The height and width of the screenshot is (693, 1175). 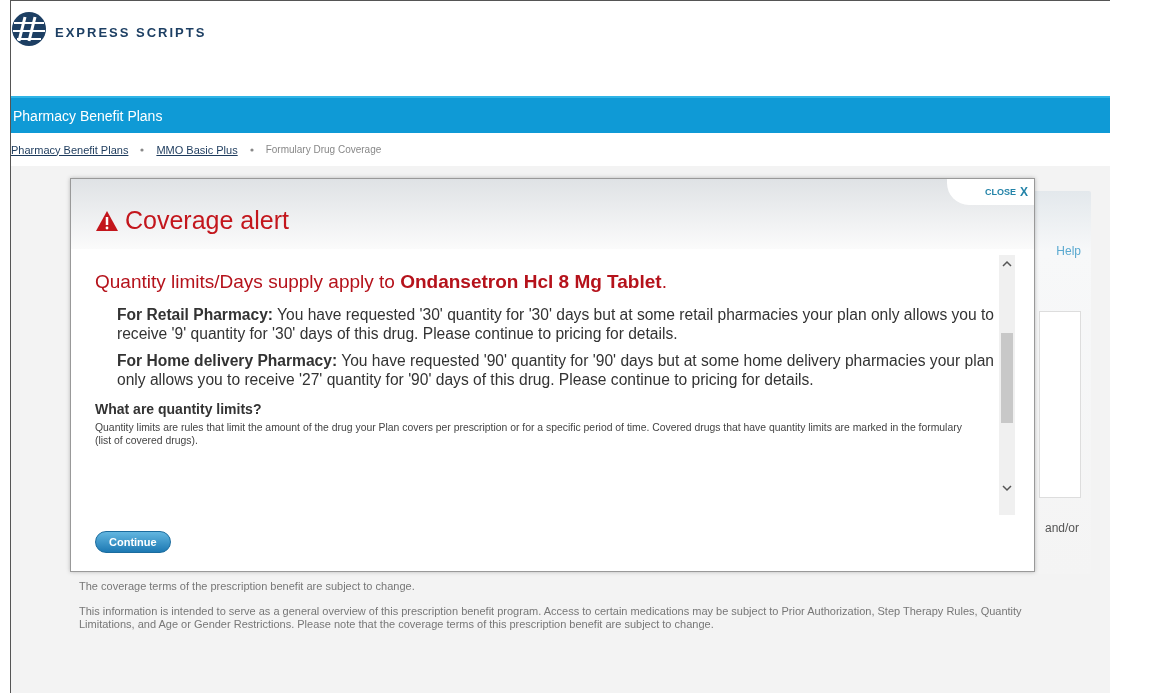 What do you see at coordinates (556, 370) in the screenshot?
I see `pharmacy-limit-text: For Home delivery Pharmacy: You have requested '90' quantity for '90' days but at some home delivery pharmacies your plan only allows you to receive '27' quantity for '90' days of this drug. Please continue to pricing for details.` at bounding box center [556, 370].